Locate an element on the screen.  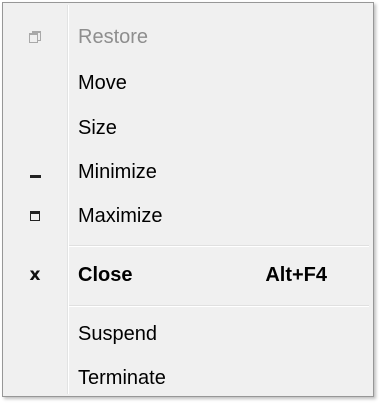
menu-item-shortcut: Alt+F4 is located at coordinates (296, 274).